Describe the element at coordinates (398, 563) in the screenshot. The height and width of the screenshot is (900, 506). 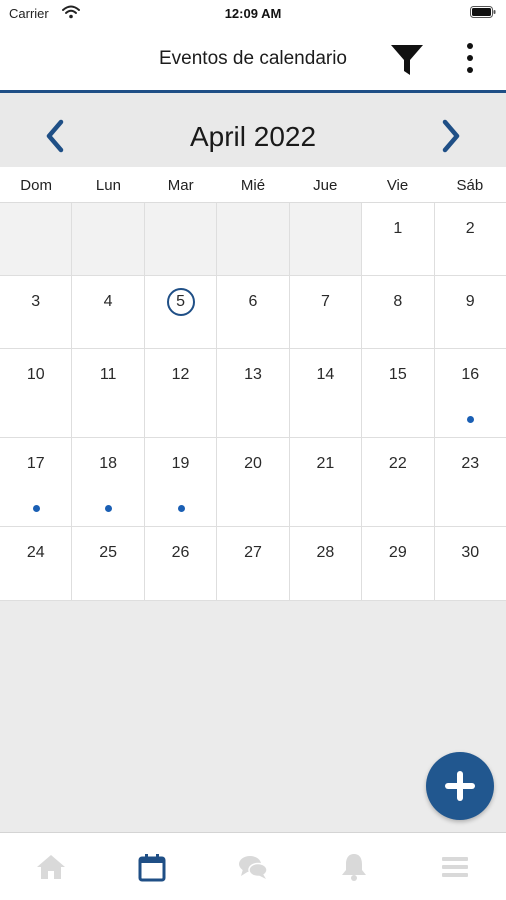
I see `day-cell: 29` at that location.